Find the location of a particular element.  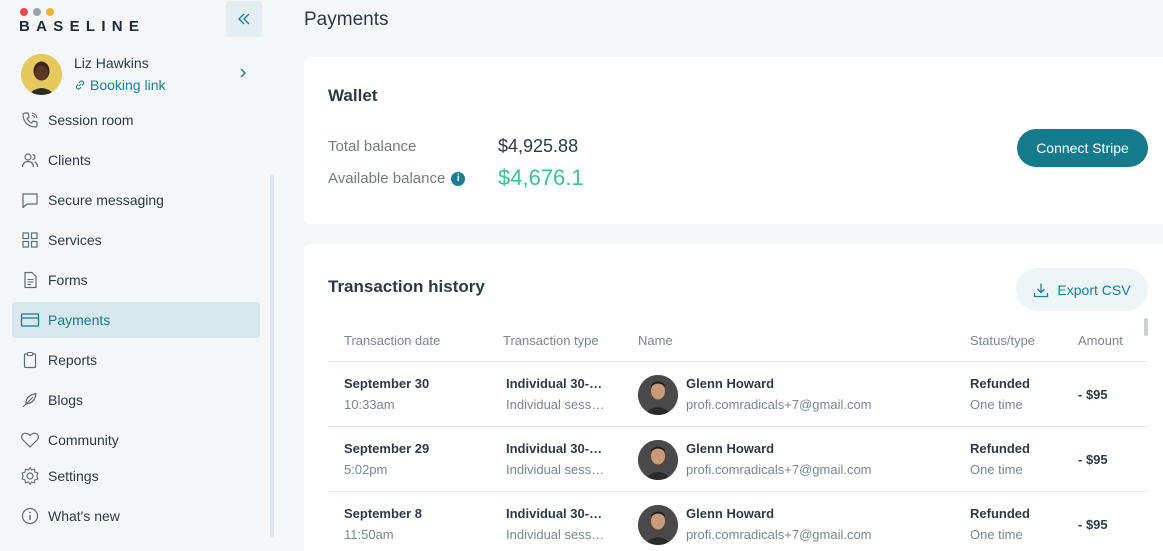

sidebar-item-label: Payments is located at coordinates (79, 320).